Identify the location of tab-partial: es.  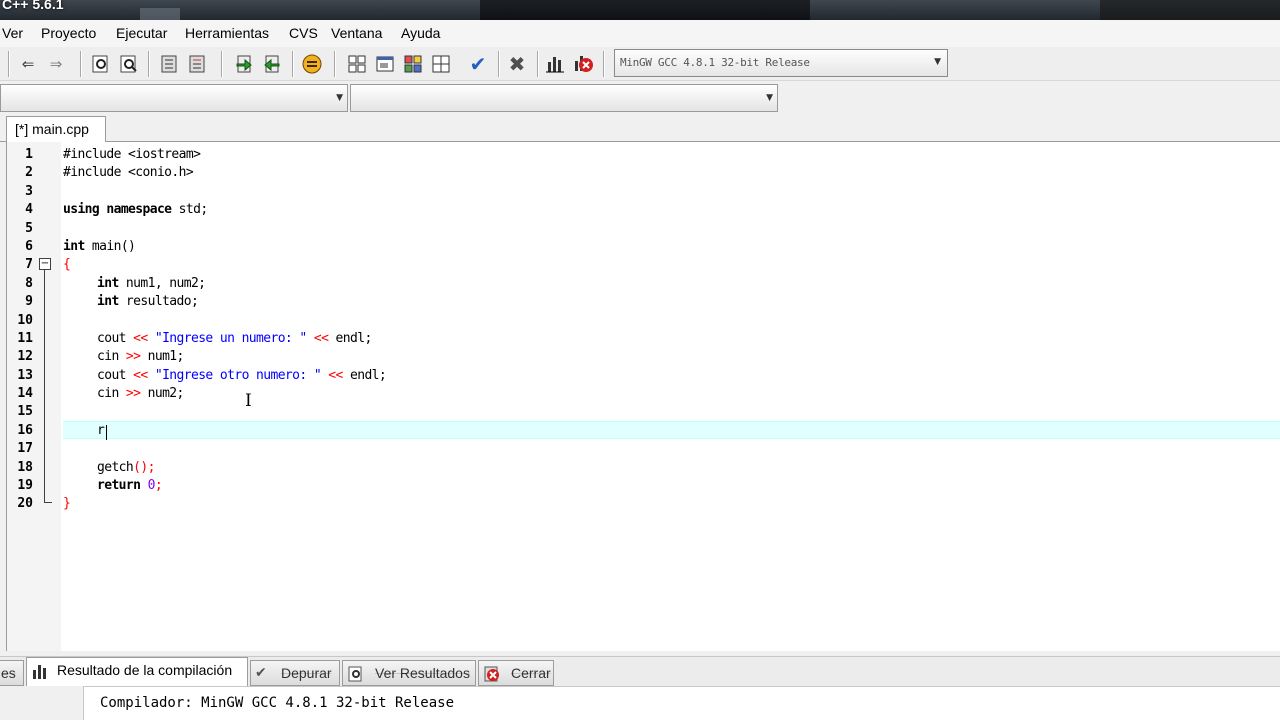
(12, 673).